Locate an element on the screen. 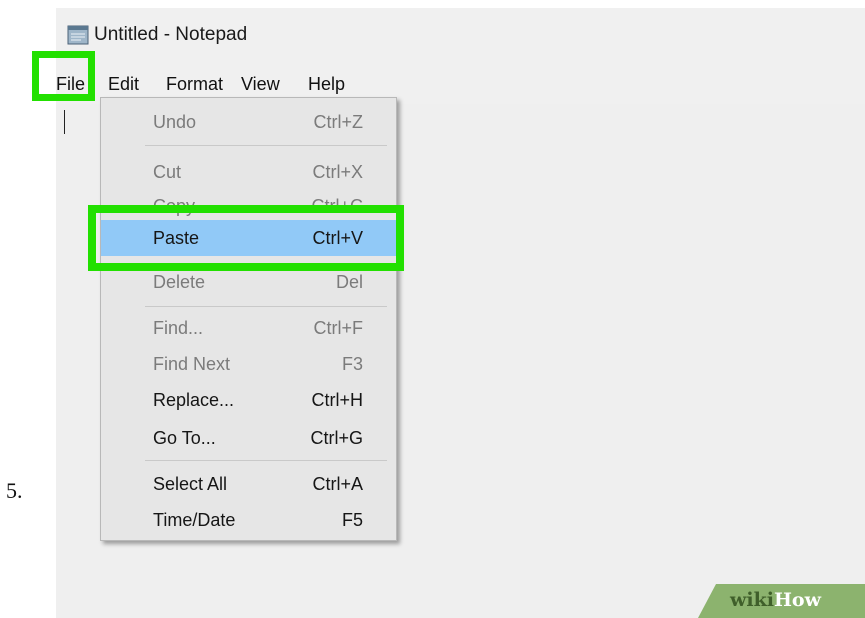 This screenshot has width=865, height=618. window-title: Untitled - Notepad is located at coordinates (171, 34).